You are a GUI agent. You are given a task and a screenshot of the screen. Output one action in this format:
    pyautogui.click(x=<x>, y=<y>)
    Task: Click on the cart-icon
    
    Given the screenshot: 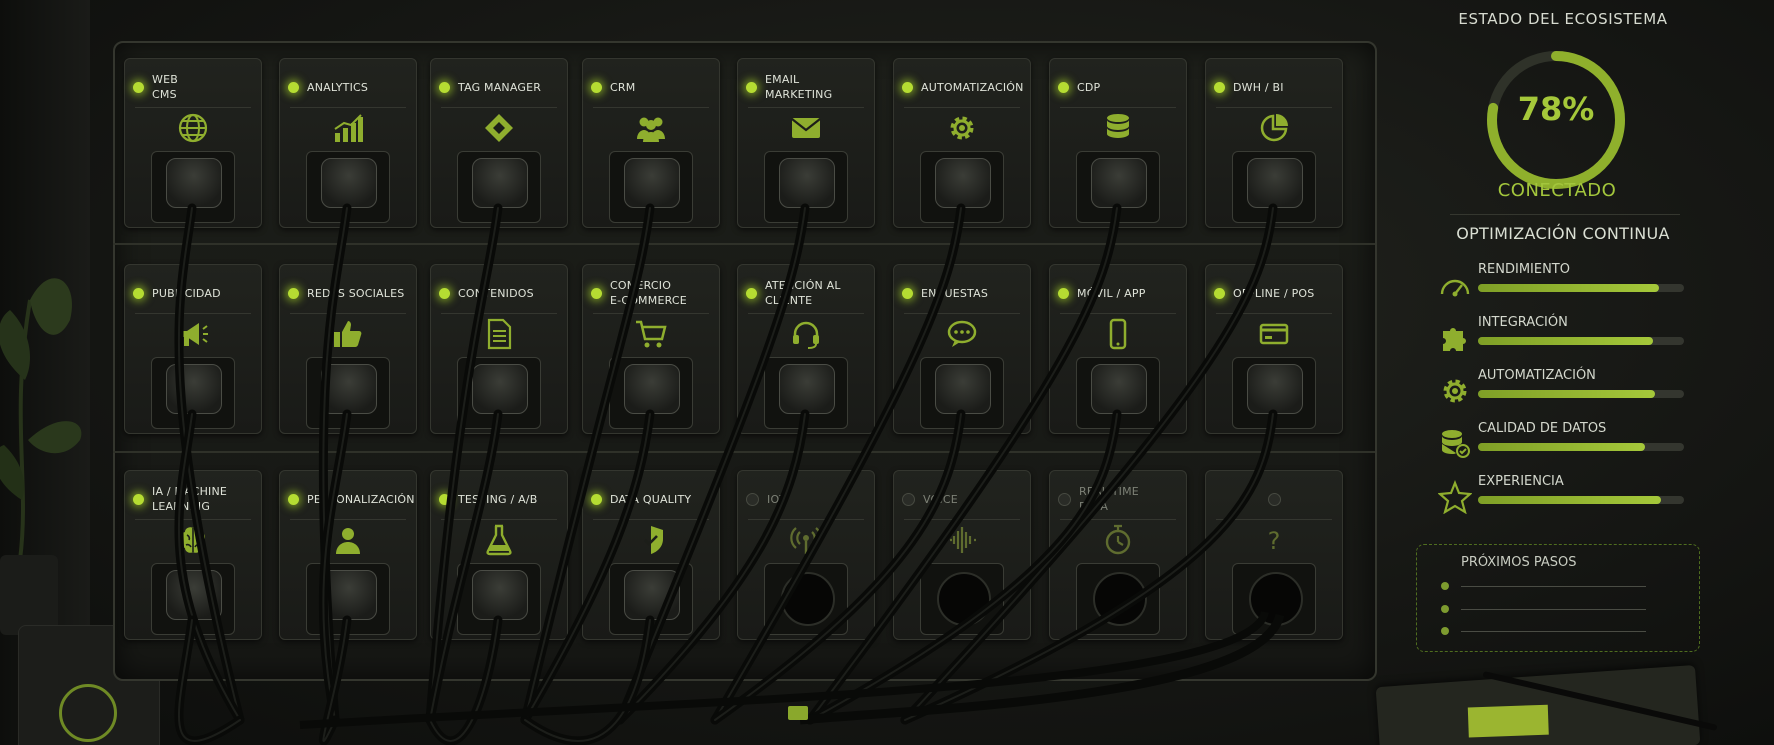 What is the action you would take?
    pyautogui.click(x=651, y=334)
    